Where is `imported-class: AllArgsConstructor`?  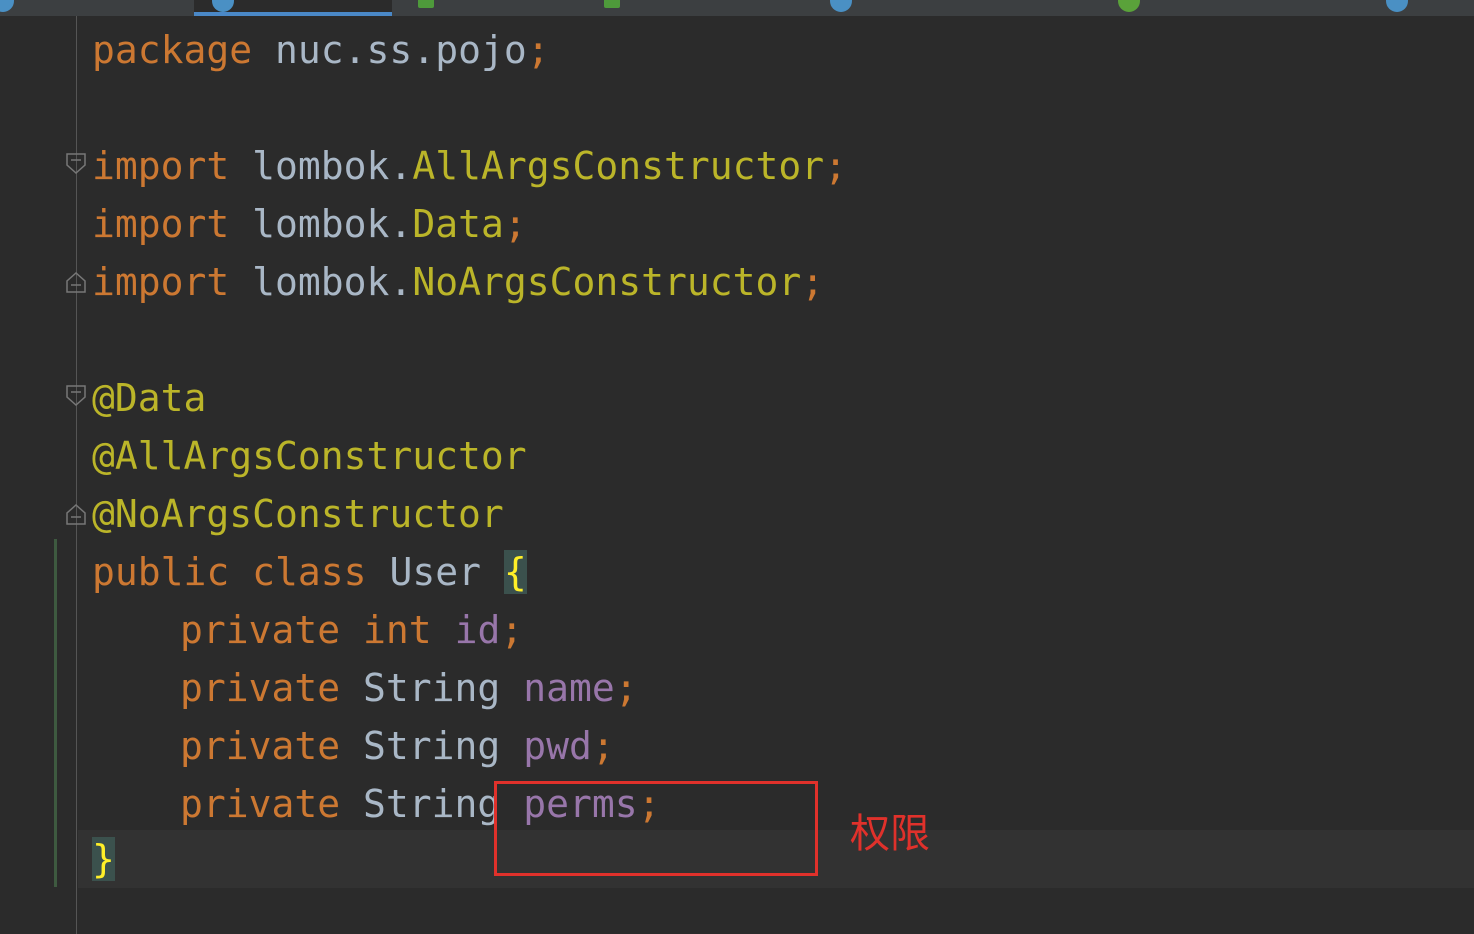 imported-class: AllArgsConstructor is located at coordinates (618, 166).